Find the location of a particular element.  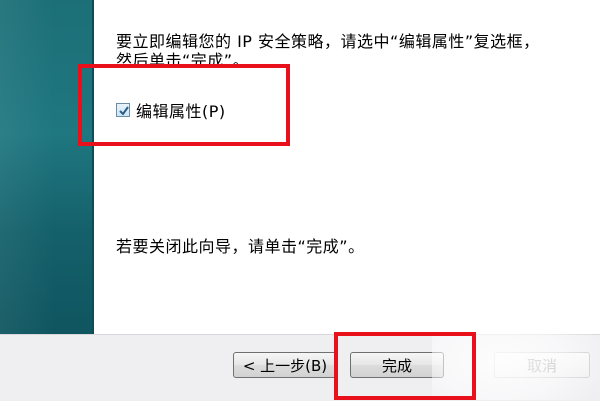

wizard-banner is located at coordinates (47, 167).